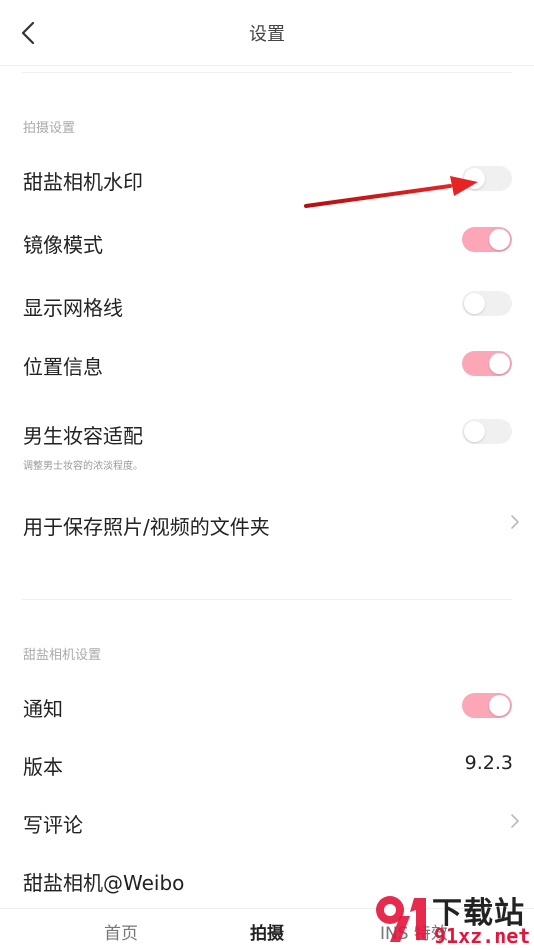 The width and height of the screenshot is (534, 950). I want to click on grid-toggle, so click(487, 303).